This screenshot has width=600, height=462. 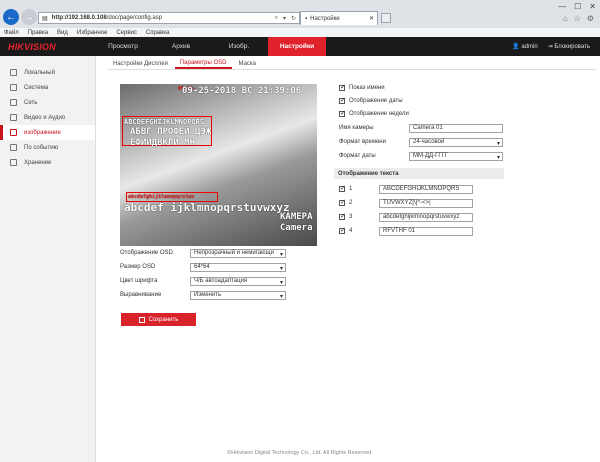 I want to click on camera-name-row: Имя камеры Camera 01, so click(x=421, y=128).